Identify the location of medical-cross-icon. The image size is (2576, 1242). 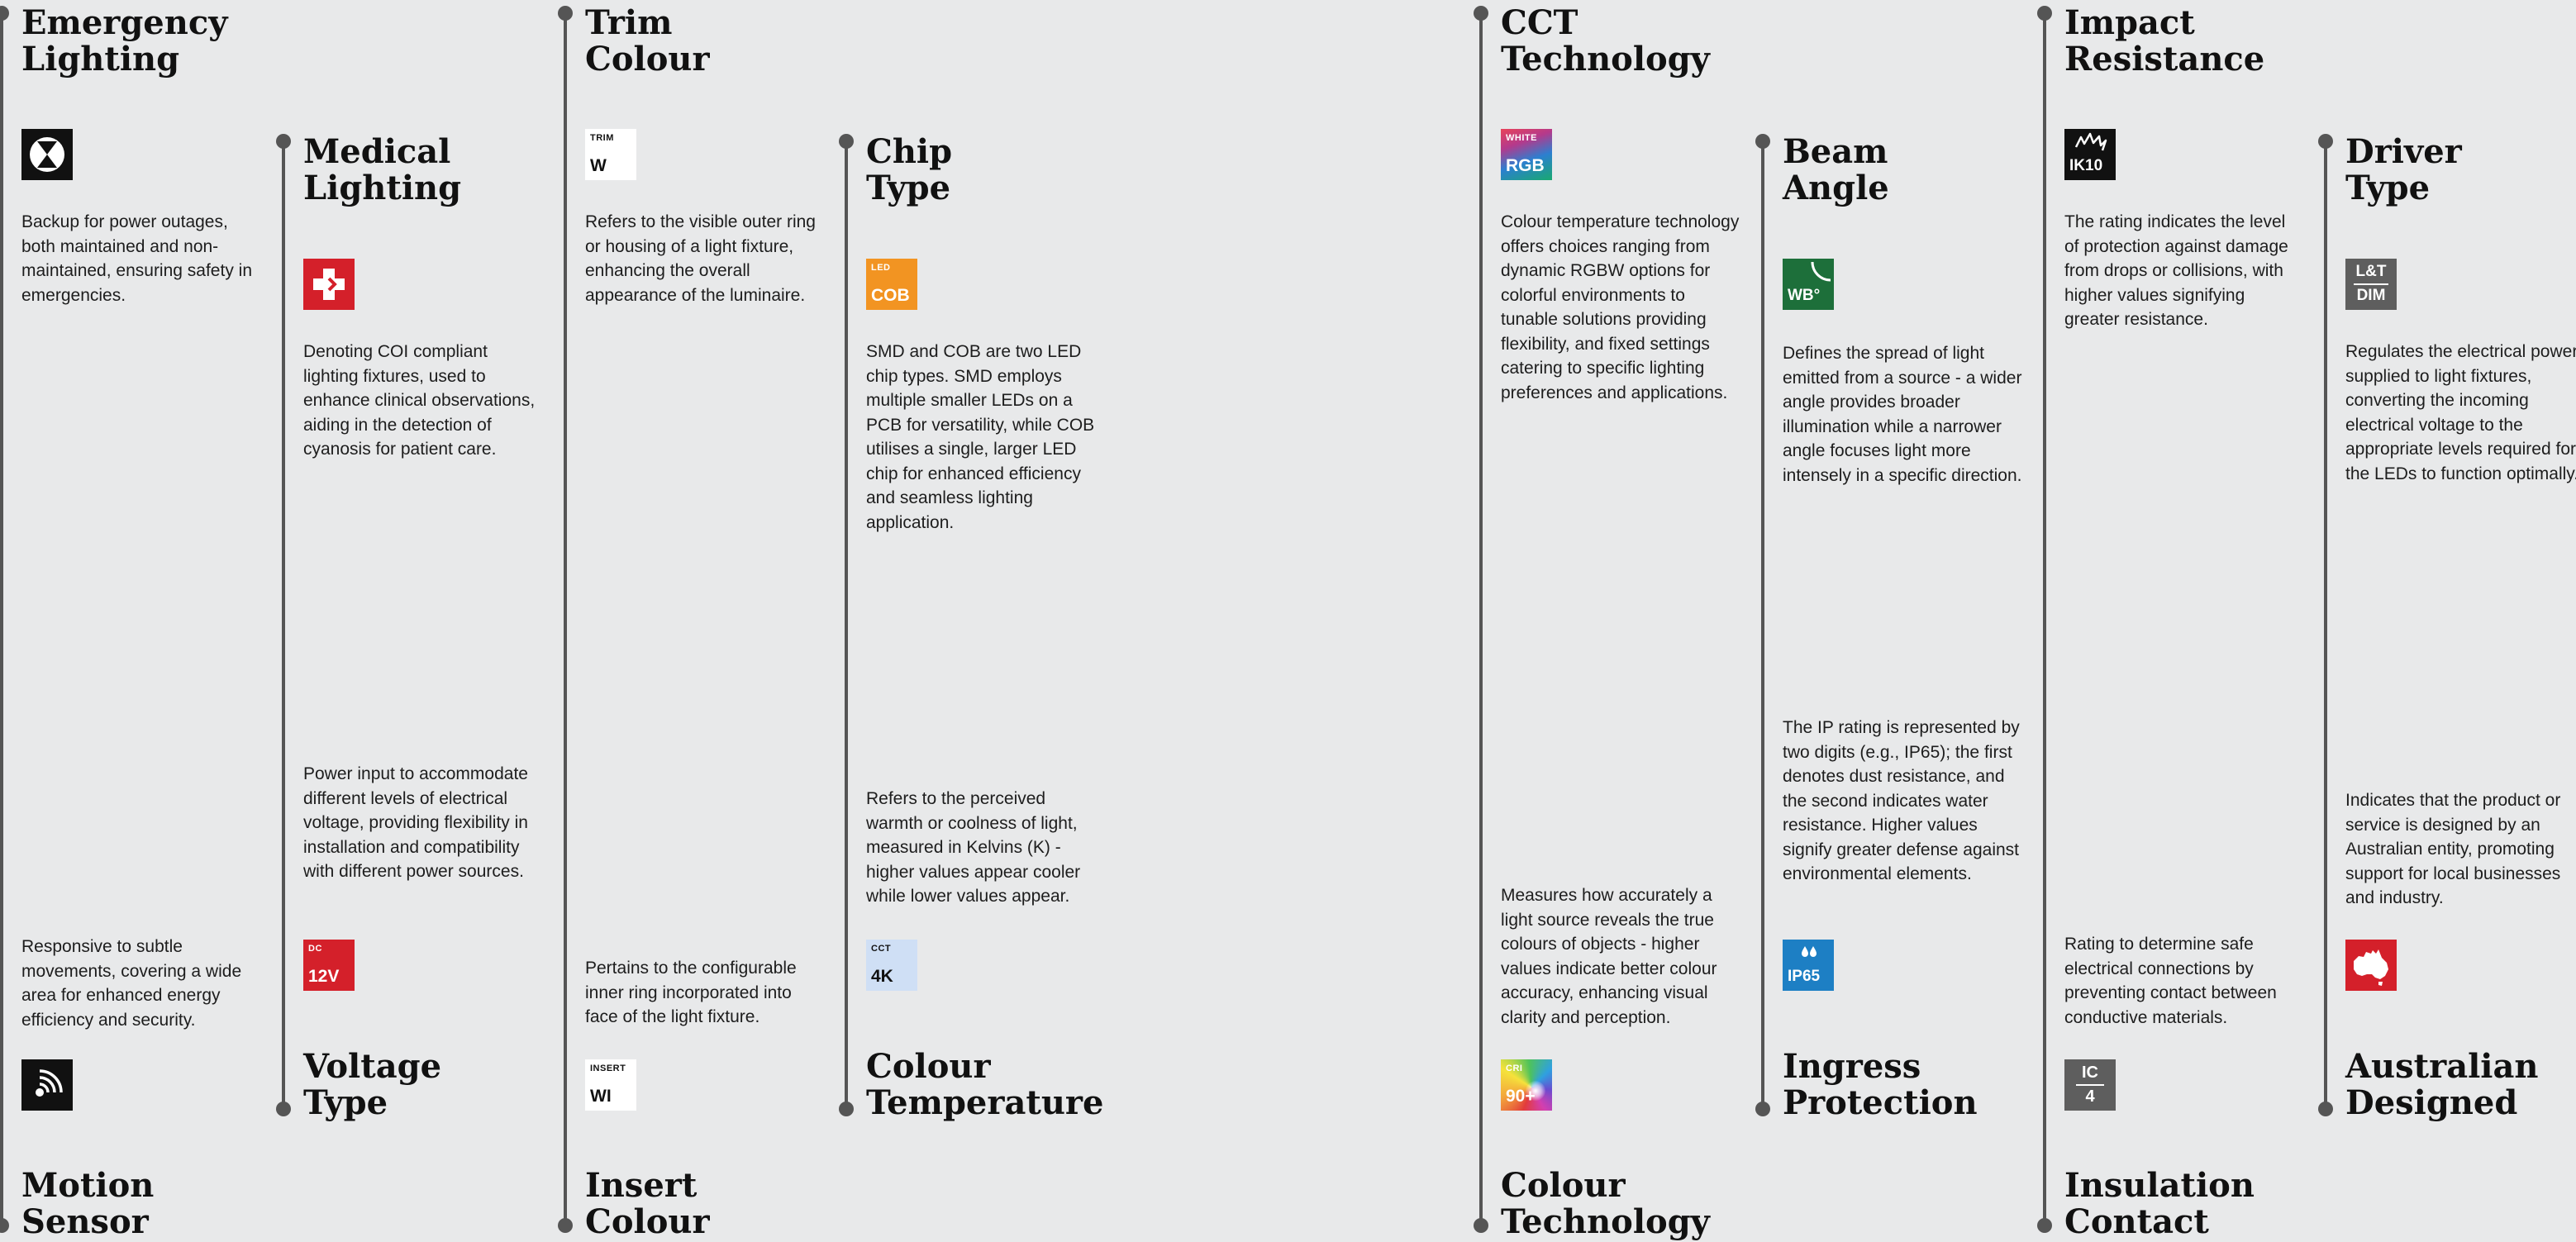
(329, 284).